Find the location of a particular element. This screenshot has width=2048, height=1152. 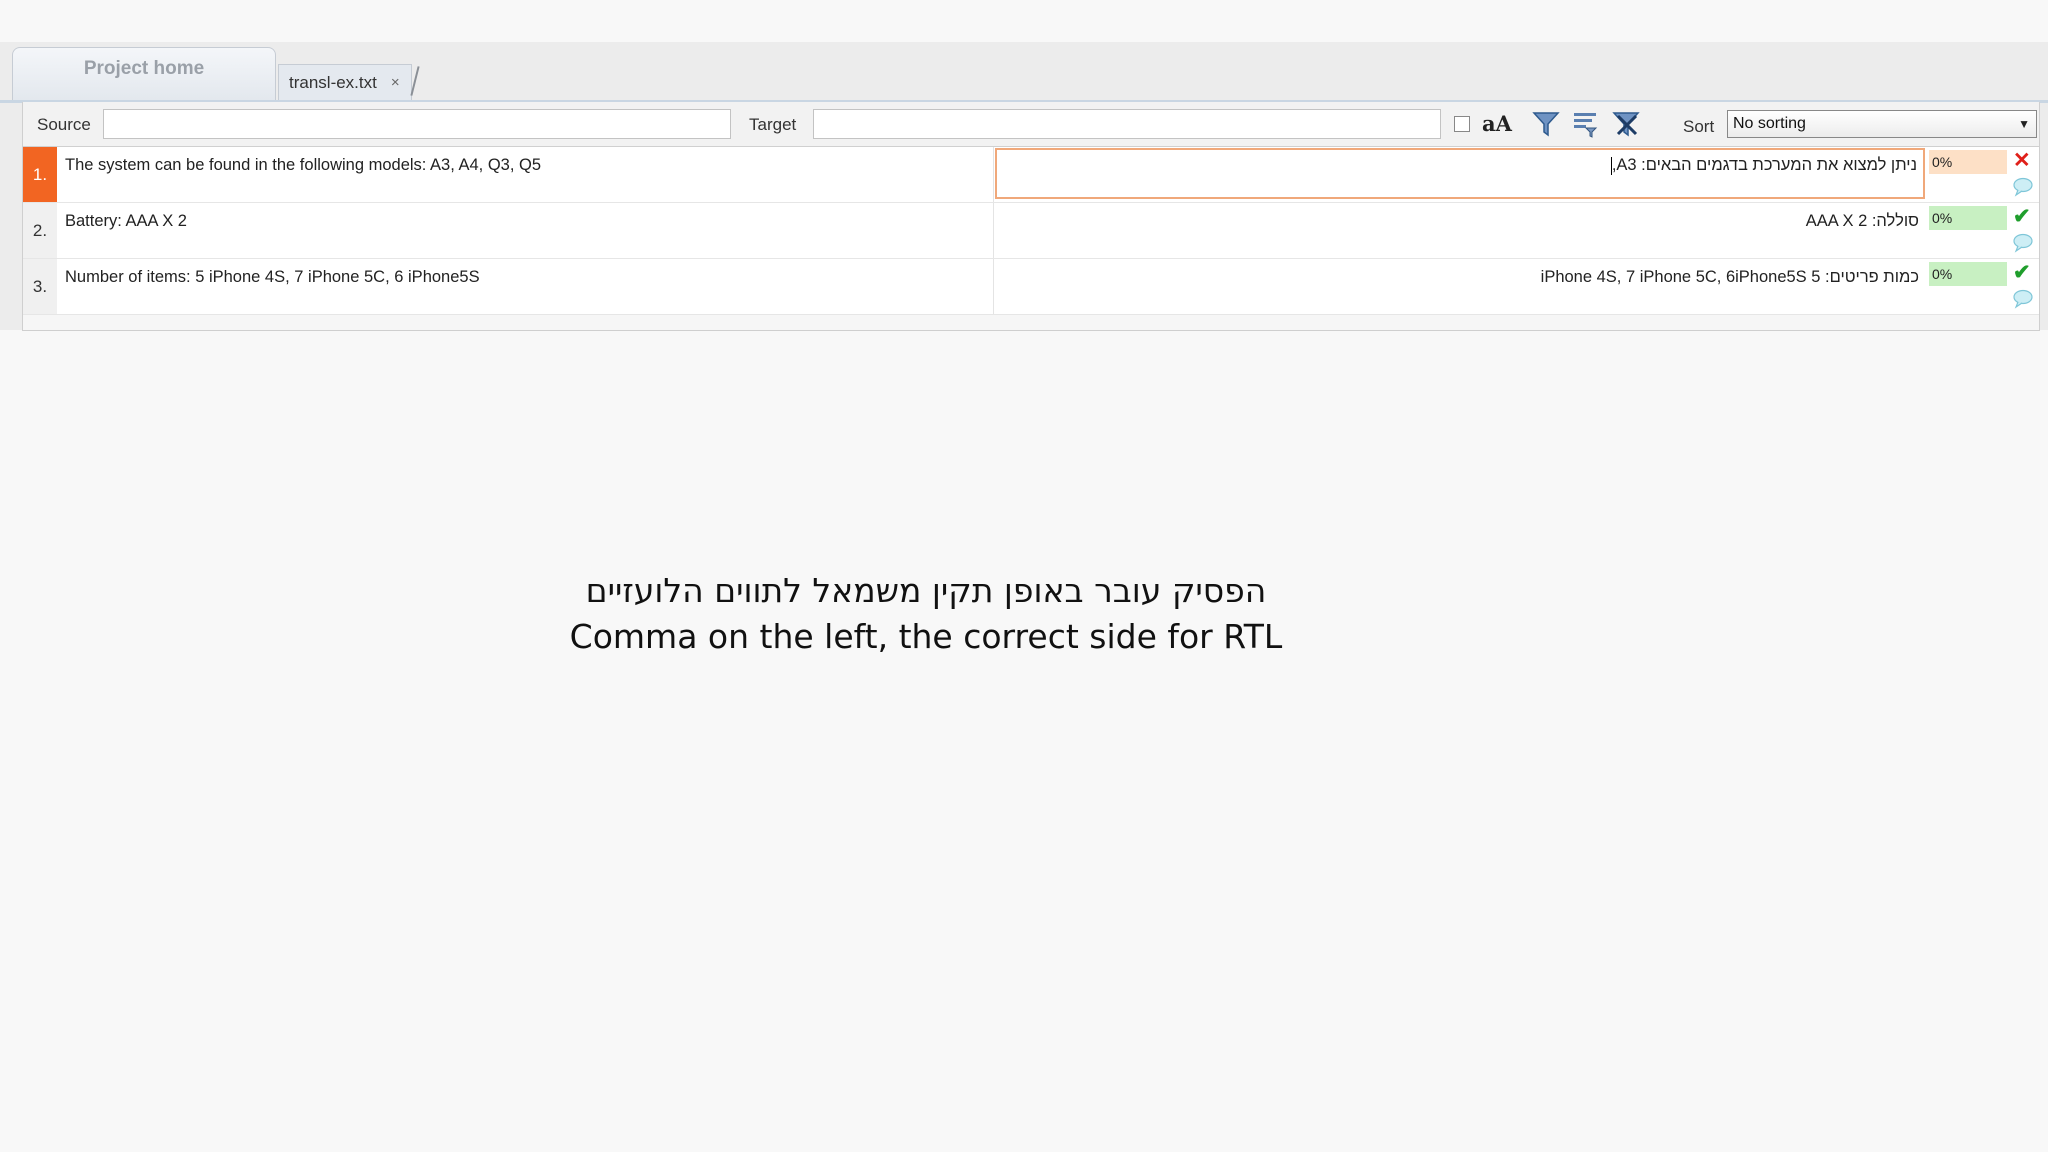

source-filter-input is located at coordinates (417, 124).